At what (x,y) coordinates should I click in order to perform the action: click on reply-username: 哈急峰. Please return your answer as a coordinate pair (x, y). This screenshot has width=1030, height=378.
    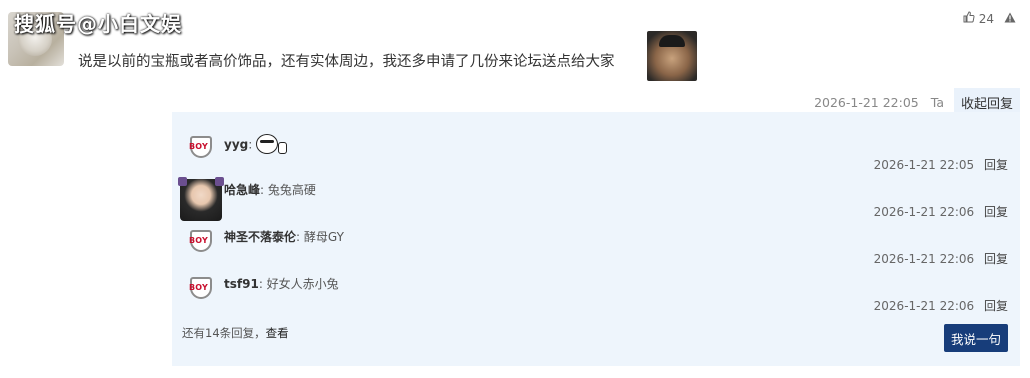
    Looking at the image, I should click on (242, 190).